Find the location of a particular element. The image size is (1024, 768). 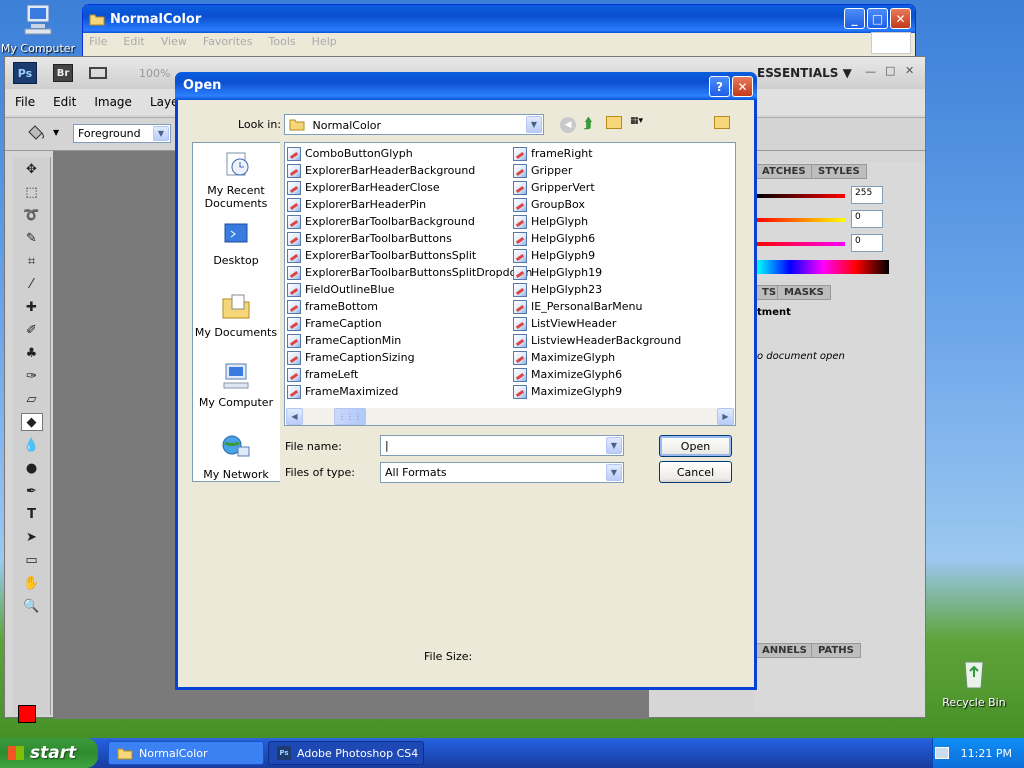

hand-tool-icon: ✋ is located at coordinates (32, 583).